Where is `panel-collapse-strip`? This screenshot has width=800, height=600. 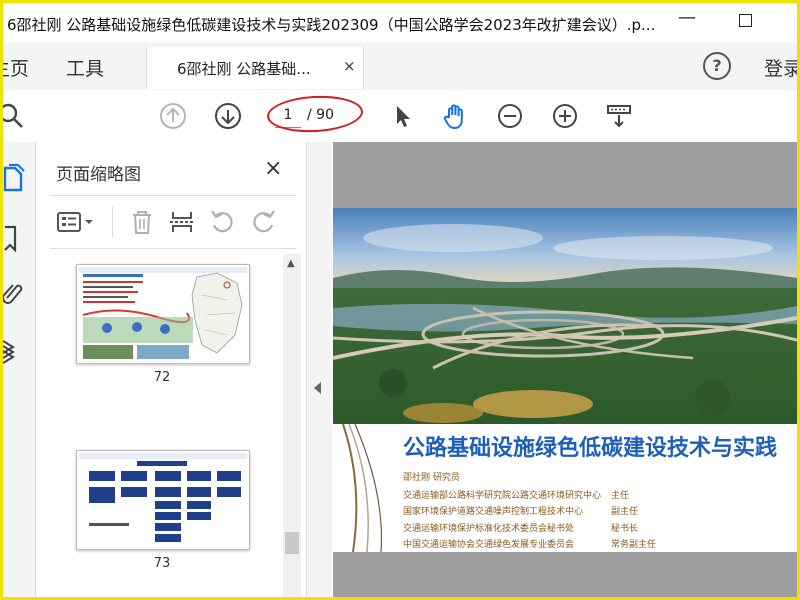 panel-collapse-strip is located at coordinates (319, 369).